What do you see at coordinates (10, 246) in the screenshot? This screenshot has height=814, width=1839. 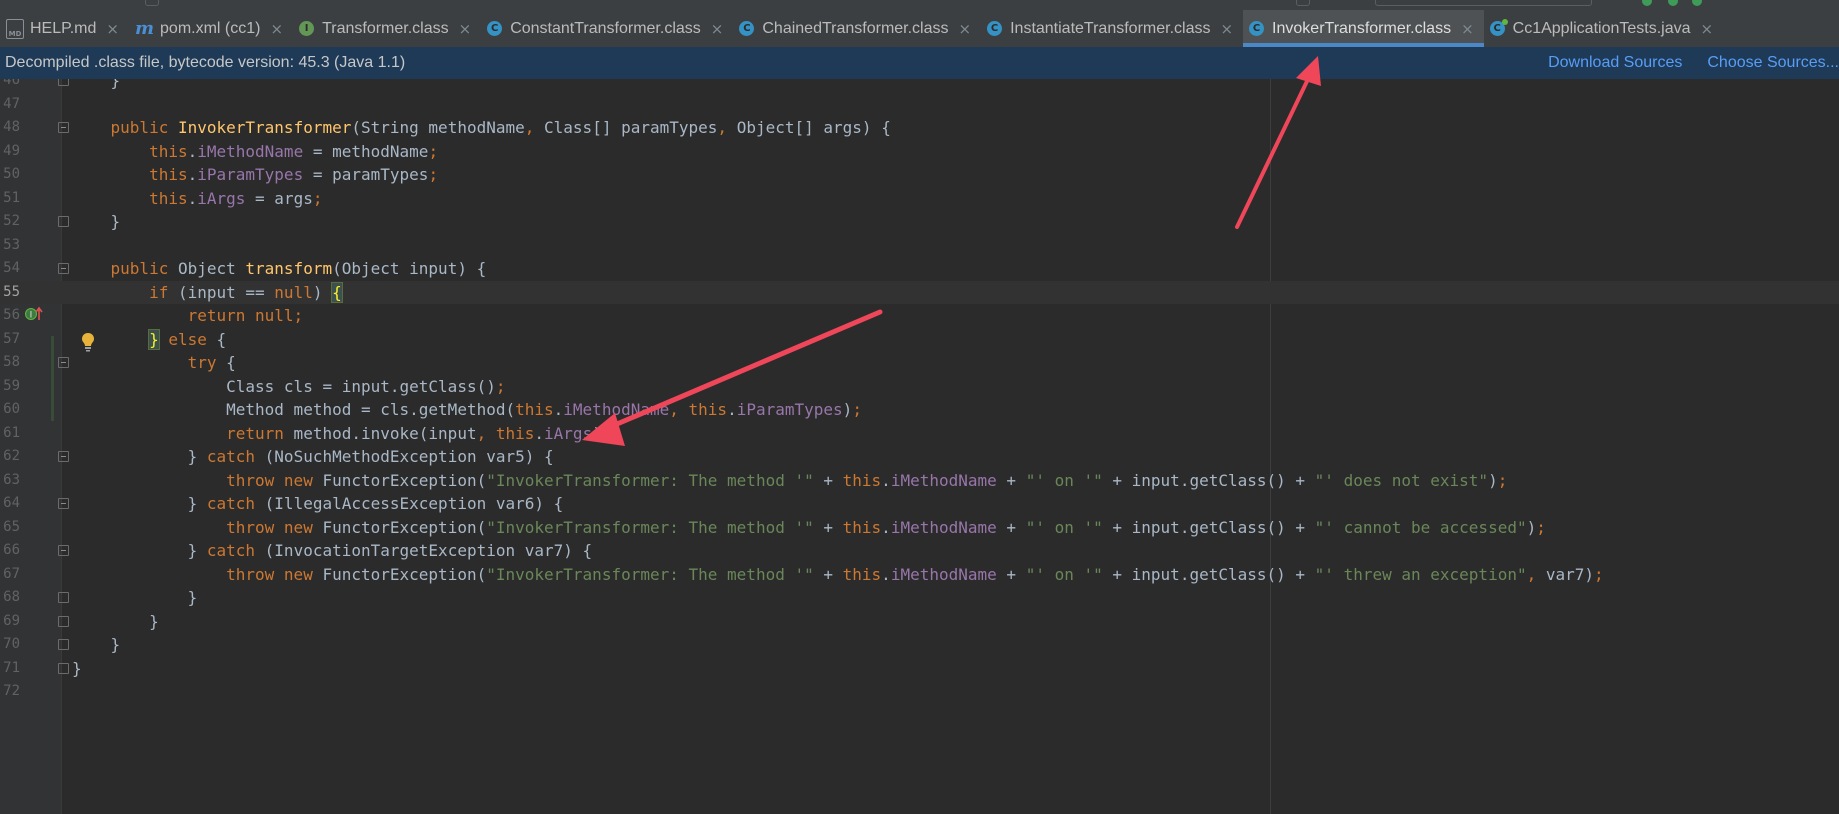 I see `line-number: 53` at bounding box center [10, 246].